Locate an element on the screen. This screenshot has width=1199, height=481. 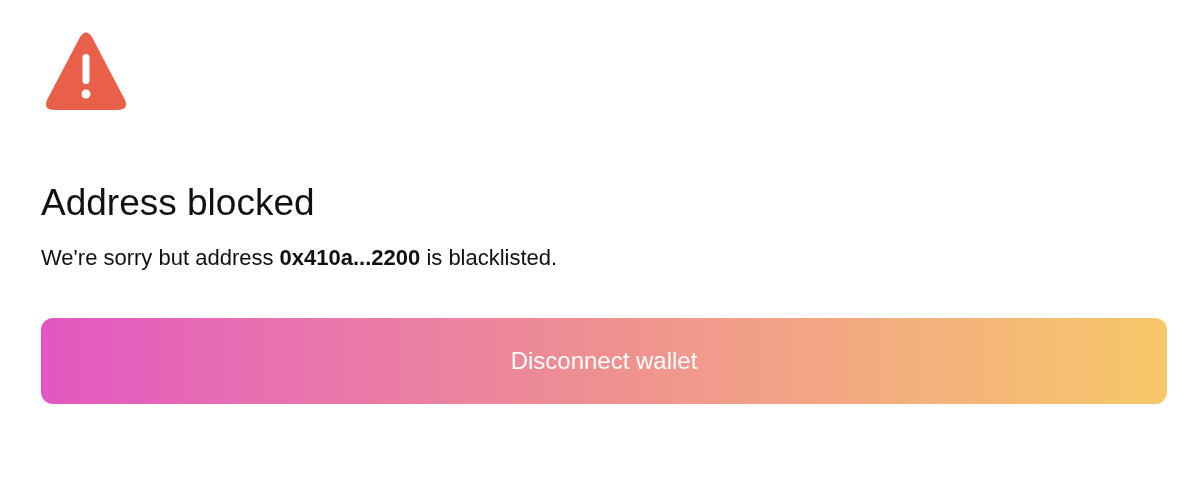
warning-icon is located at coordinates (86, 71).